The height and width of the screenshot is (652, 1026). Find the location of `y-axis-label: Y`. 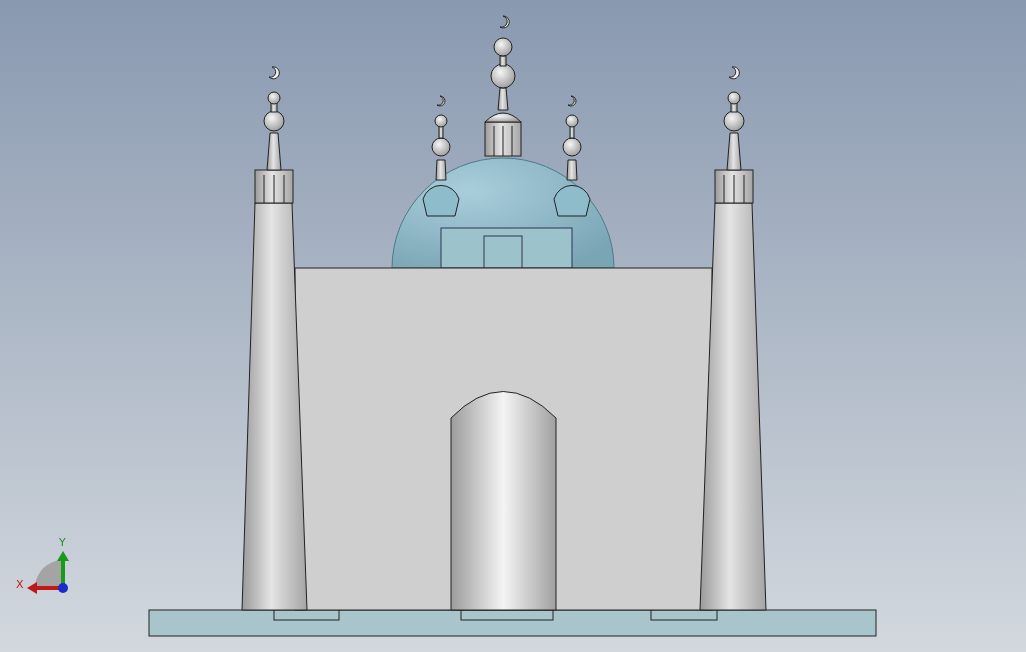

y-axis-label: Y is located at coordinates (62, 542).